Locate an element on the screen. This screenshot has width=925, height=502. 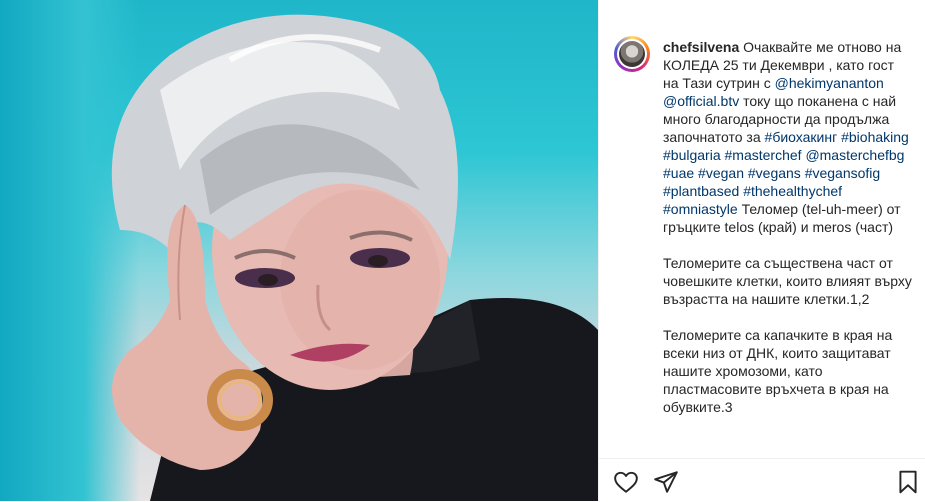
avatar-image is located at coordinates (632, 54).